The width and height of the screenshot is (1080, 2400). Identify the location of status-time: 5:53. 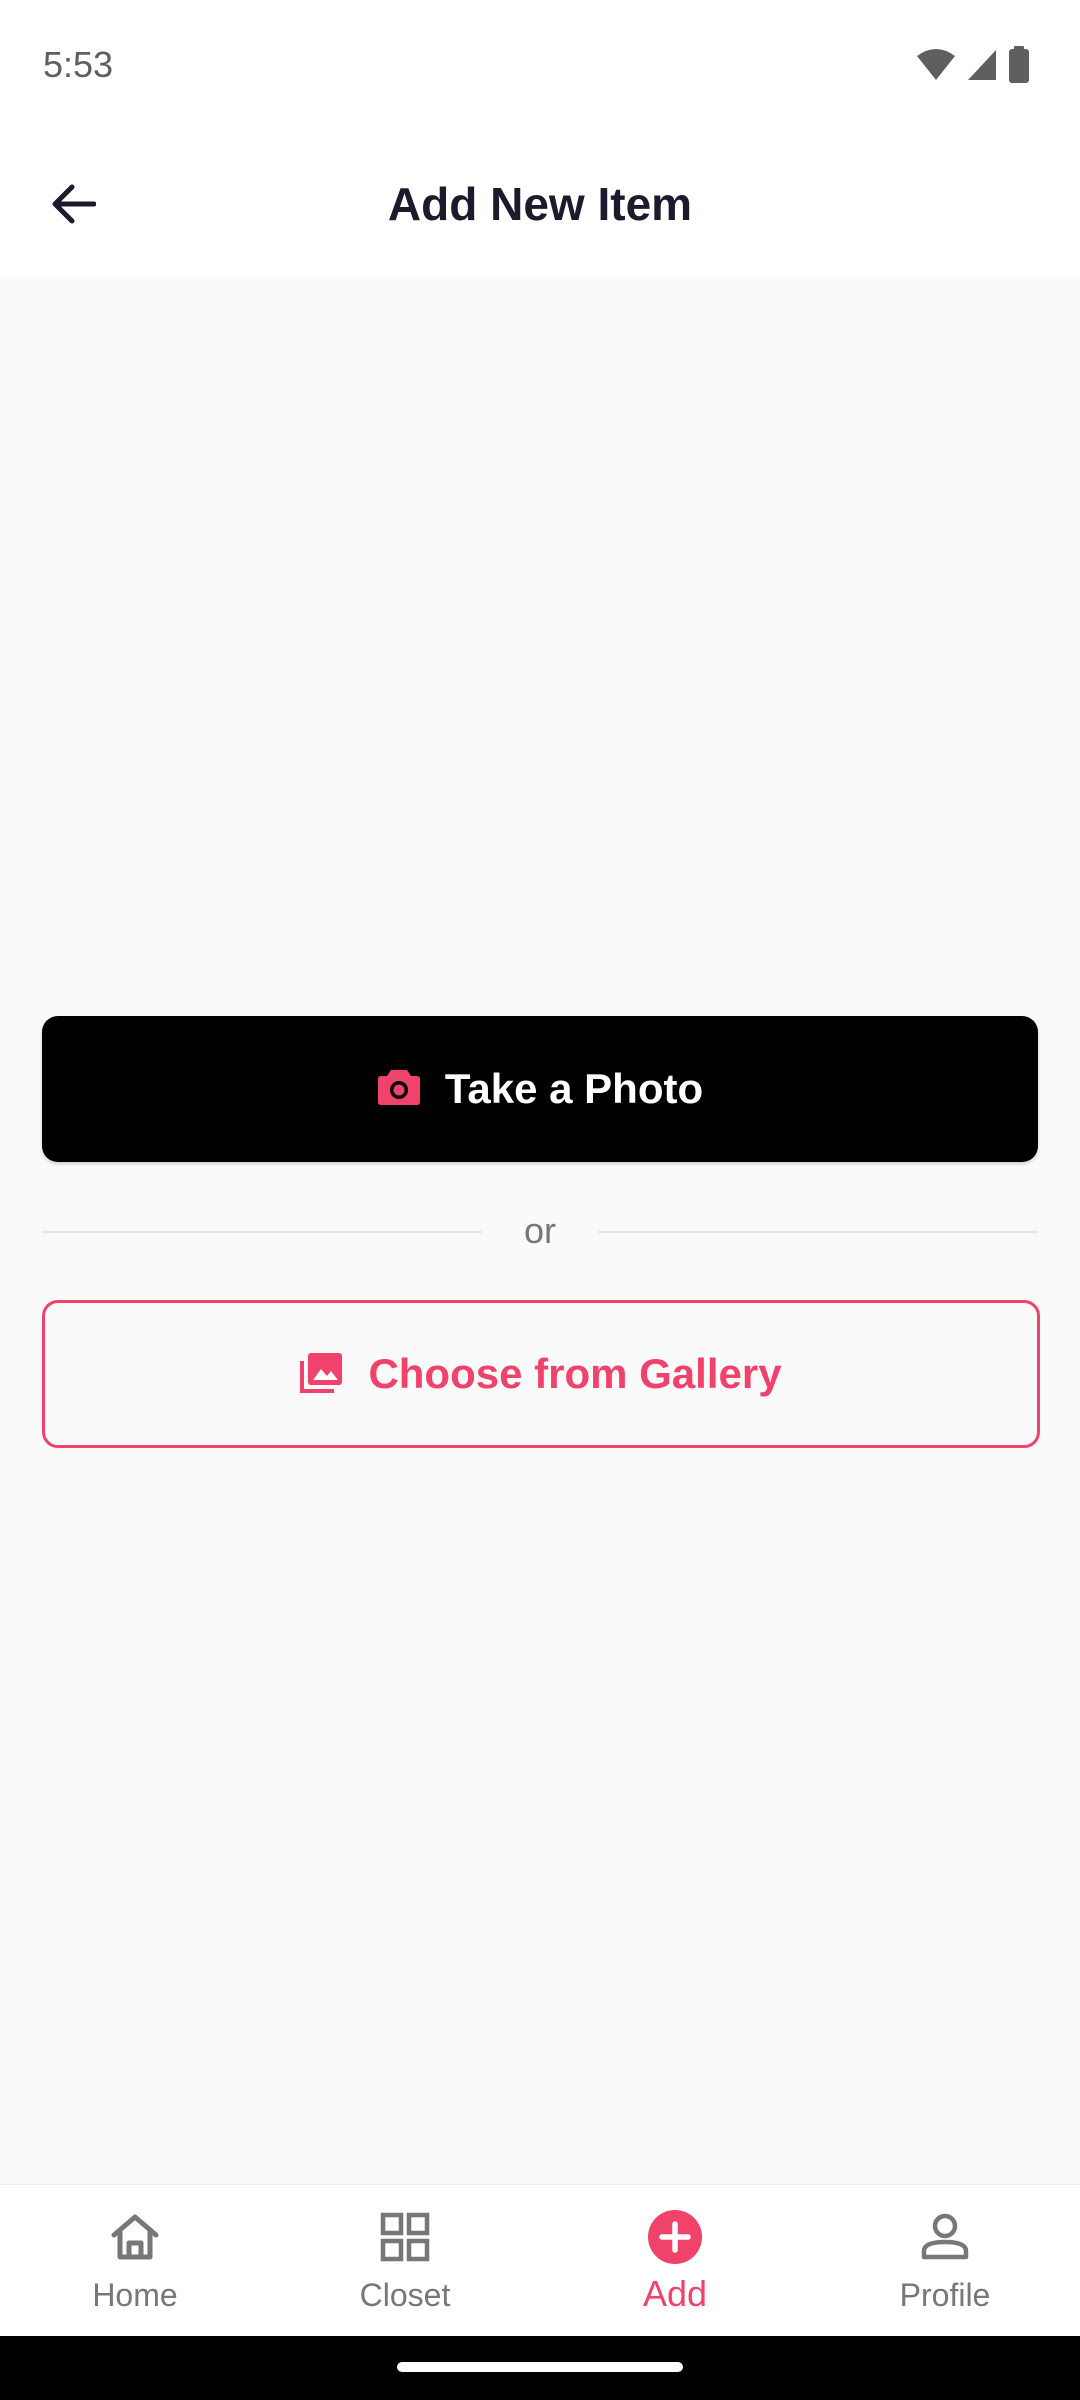
(78, 64).